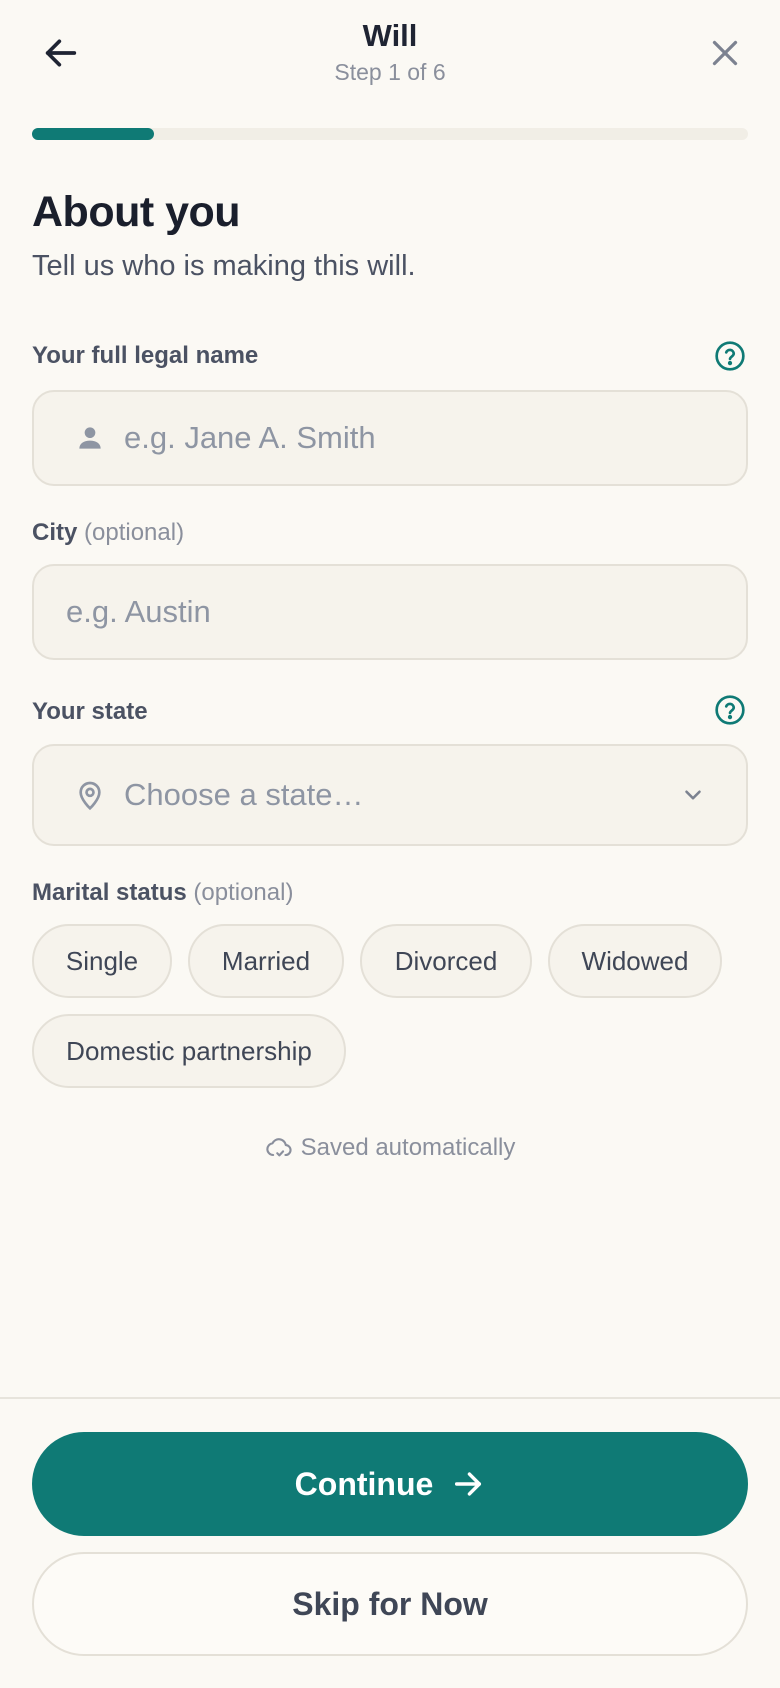 The height and width of the screenshot is (1688, 780). What do you see at coordinates (145, 355) in the screenshot?
I see `name-label: Your full legal name` at bounding box center [145, 355].